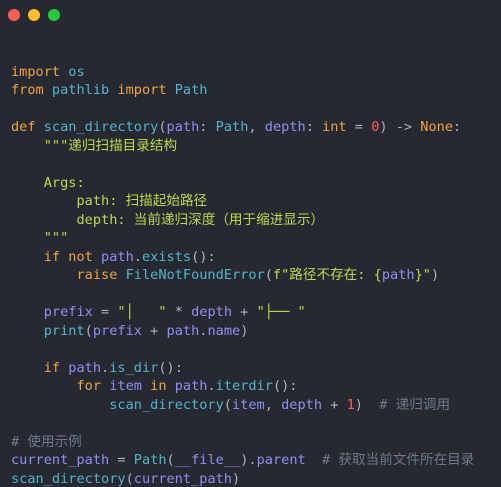  What do you see at coordinates (48, 182) in the screenshot?
I see `code-token-string: Args:` at bounding box center [48, 182].